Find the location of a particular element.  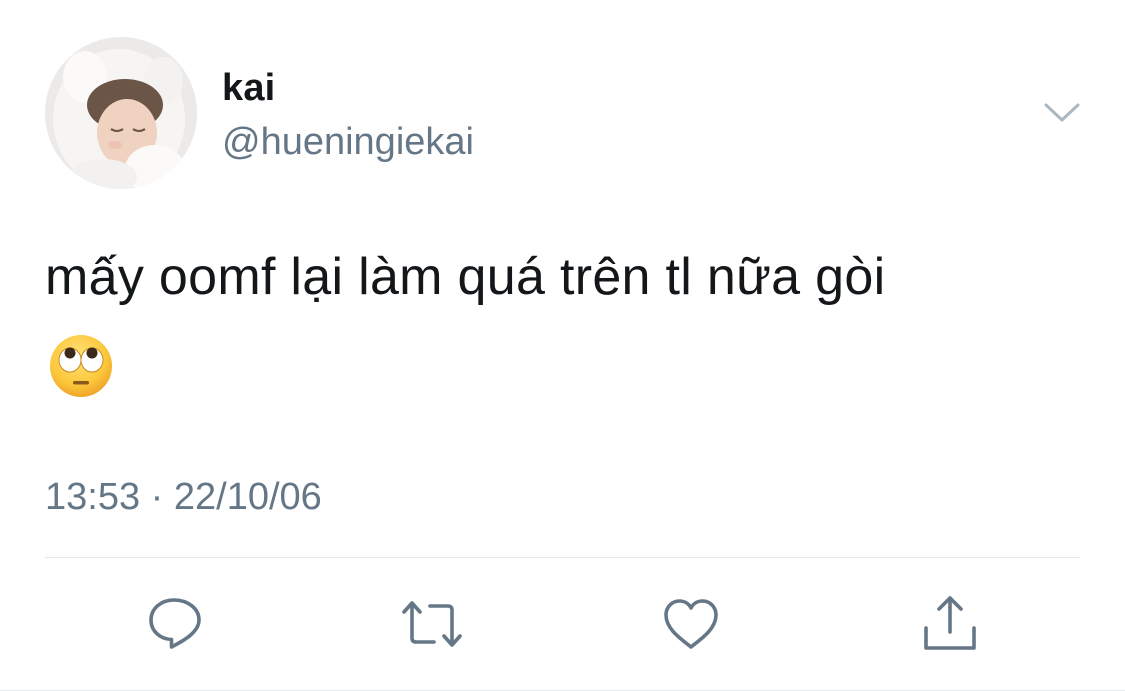

retweet-button is located at coordinates (432, 624).